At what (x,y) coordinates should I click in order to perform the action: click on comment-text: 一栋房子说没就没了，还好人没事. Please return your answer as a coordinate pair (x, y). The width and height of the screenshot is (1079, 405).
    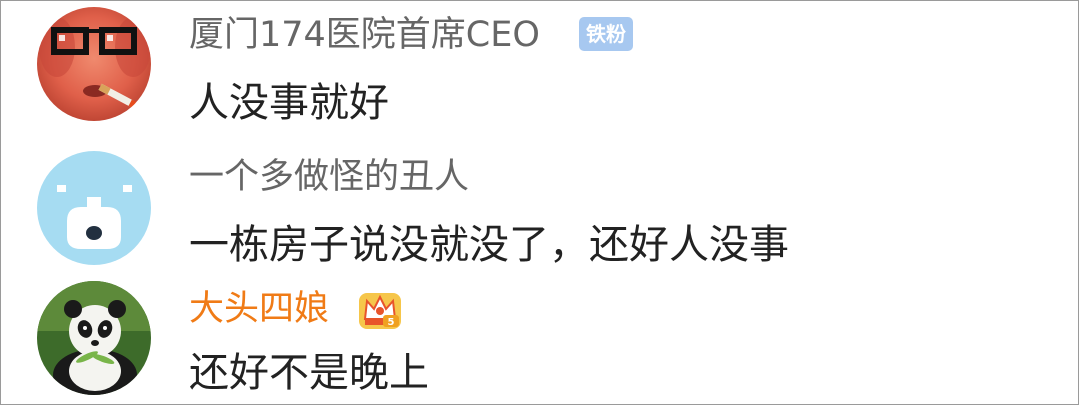
    Looking at the image, I should click on (489, 245).